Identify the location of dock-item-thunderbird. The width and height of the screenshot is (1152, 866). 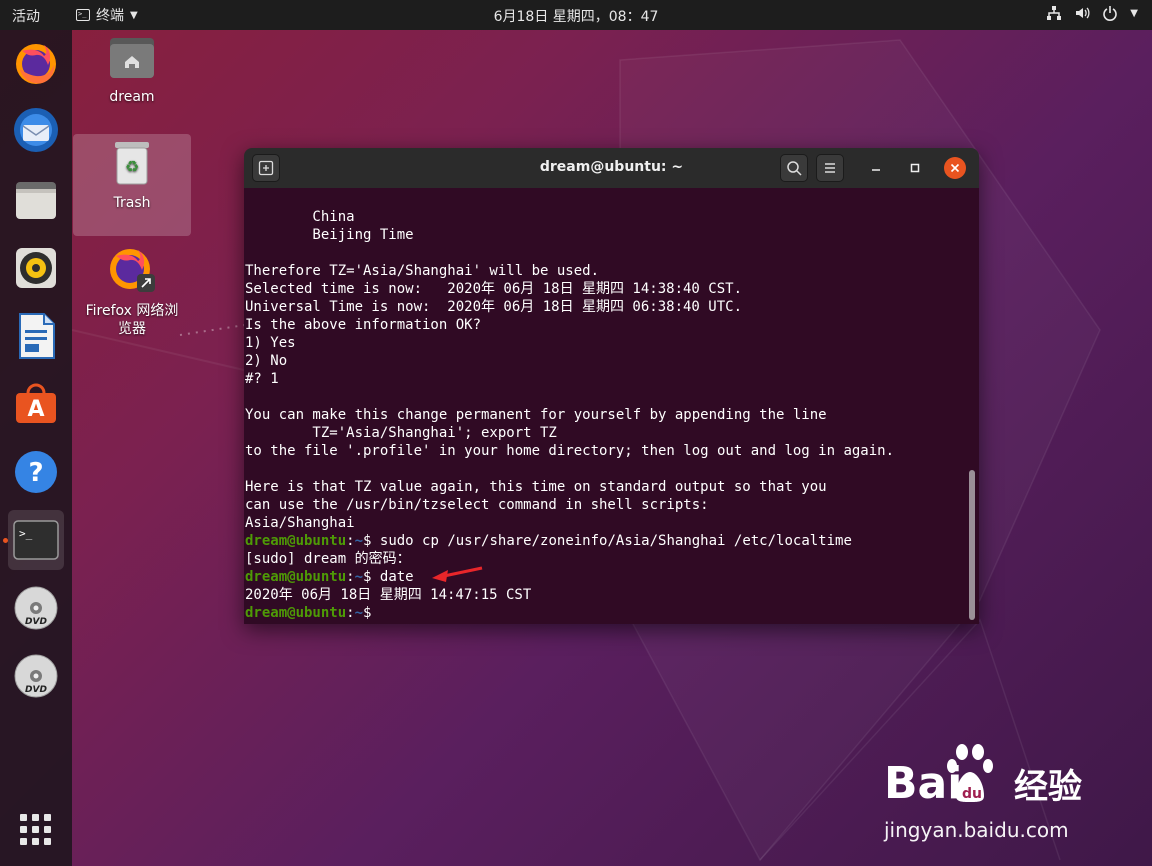
(36, 130).